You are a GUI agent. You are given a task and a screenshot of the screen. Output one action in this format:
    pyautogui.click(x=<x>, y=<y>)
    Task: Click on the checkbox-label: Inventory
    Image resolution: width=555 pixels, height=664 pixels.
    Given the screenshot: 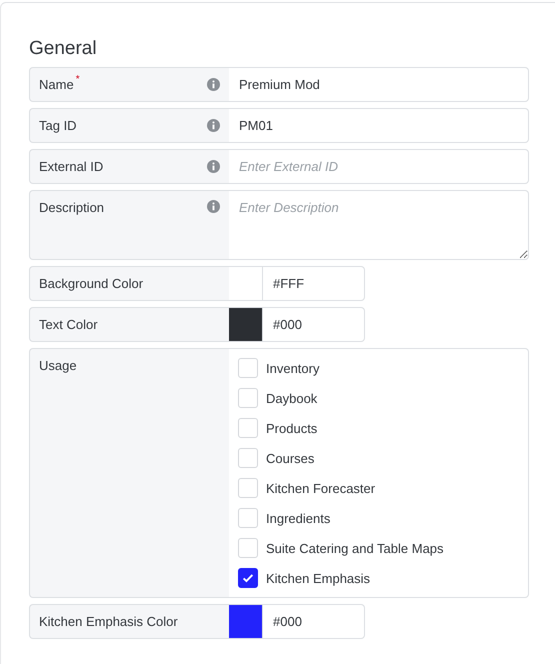 What is the action you would take?
    pyautogui.click(x=293, y=368)
    